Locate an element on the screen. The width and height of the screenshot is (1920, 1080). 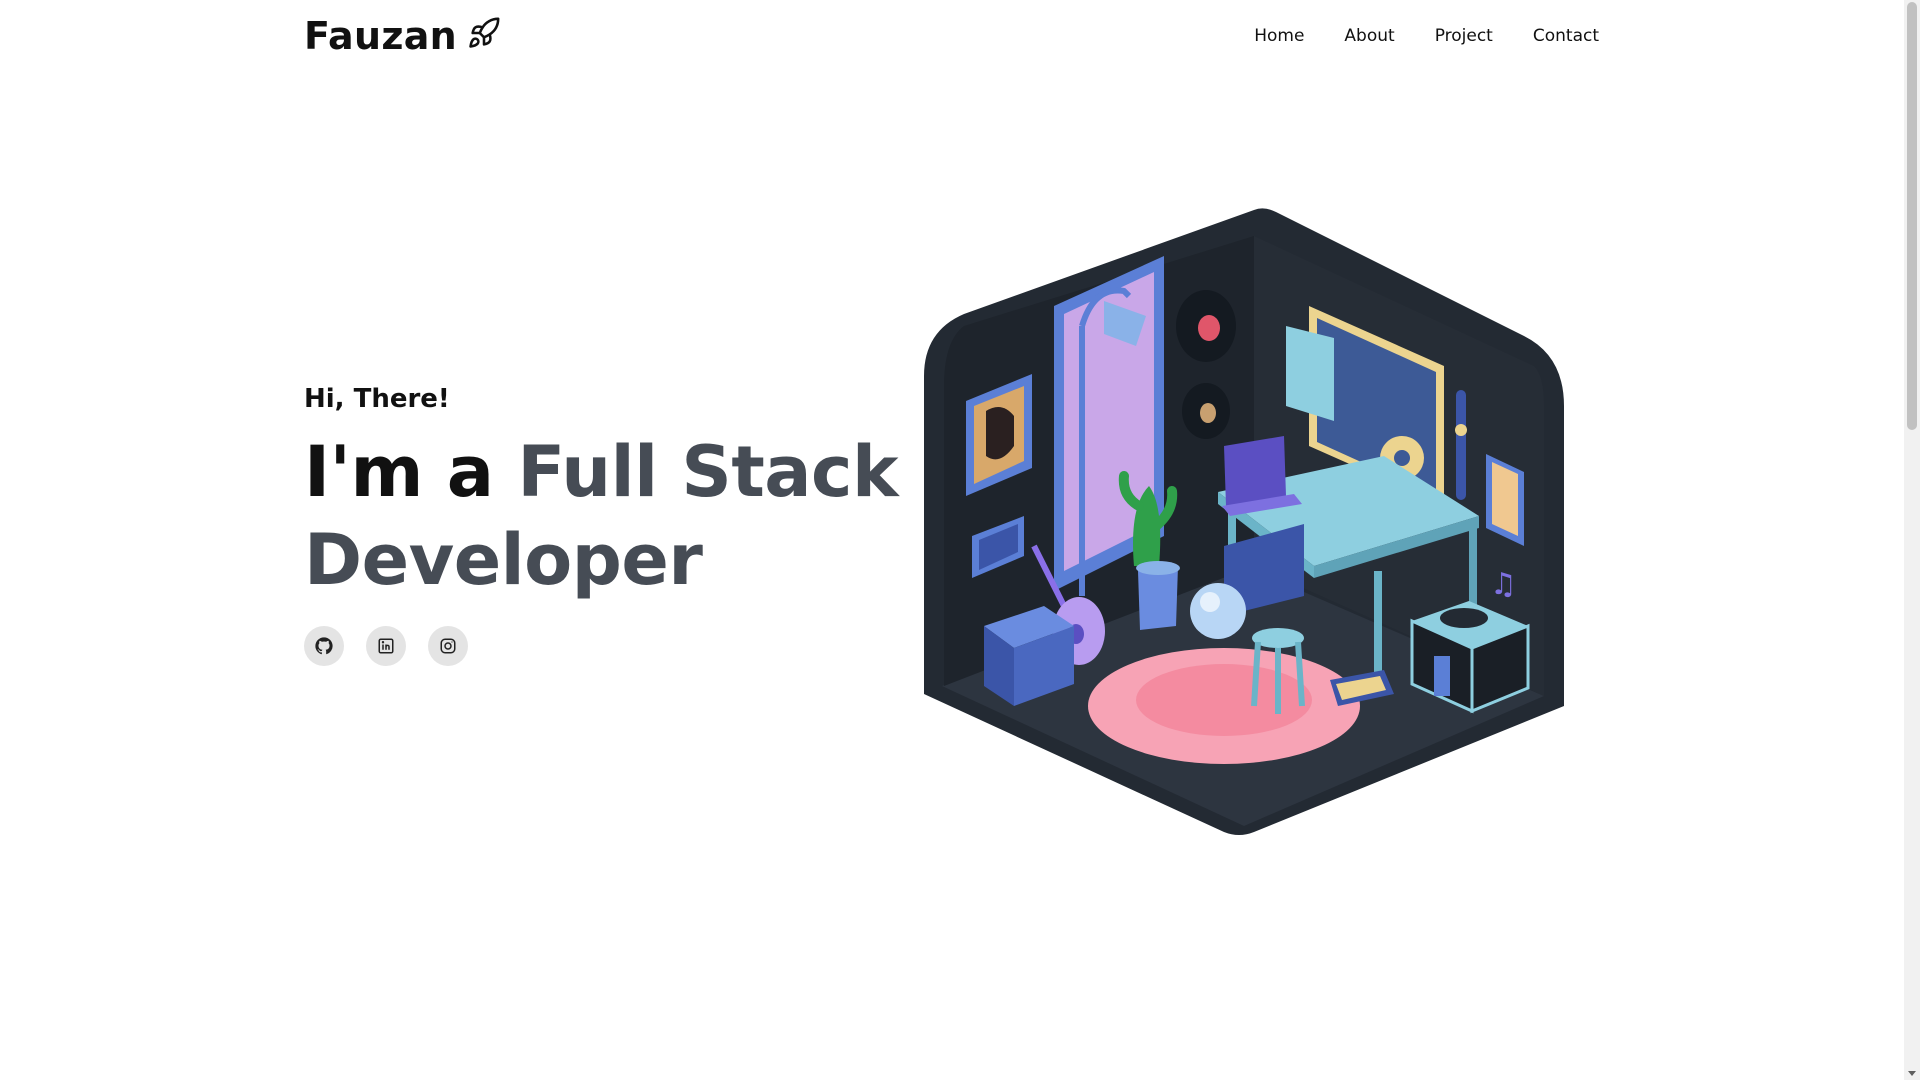
main-nav: Home About Project Contact is located at coordinates (1426, 36).